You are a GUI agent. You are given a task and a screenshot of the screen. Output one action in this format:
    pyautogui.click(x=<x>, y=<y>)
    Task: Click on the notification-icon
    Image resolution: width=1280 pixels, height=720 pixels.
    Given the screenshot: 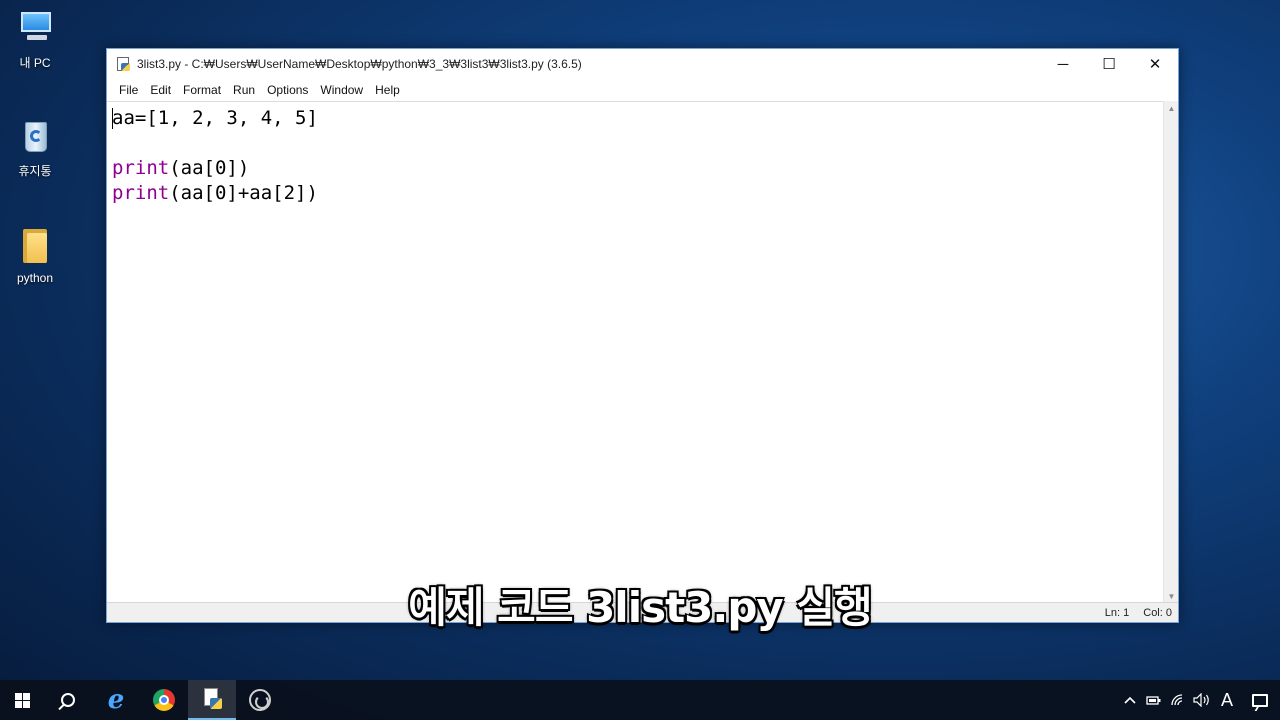 What is the action you would take?
    pyautogui.click(x=1260, y=700)
    